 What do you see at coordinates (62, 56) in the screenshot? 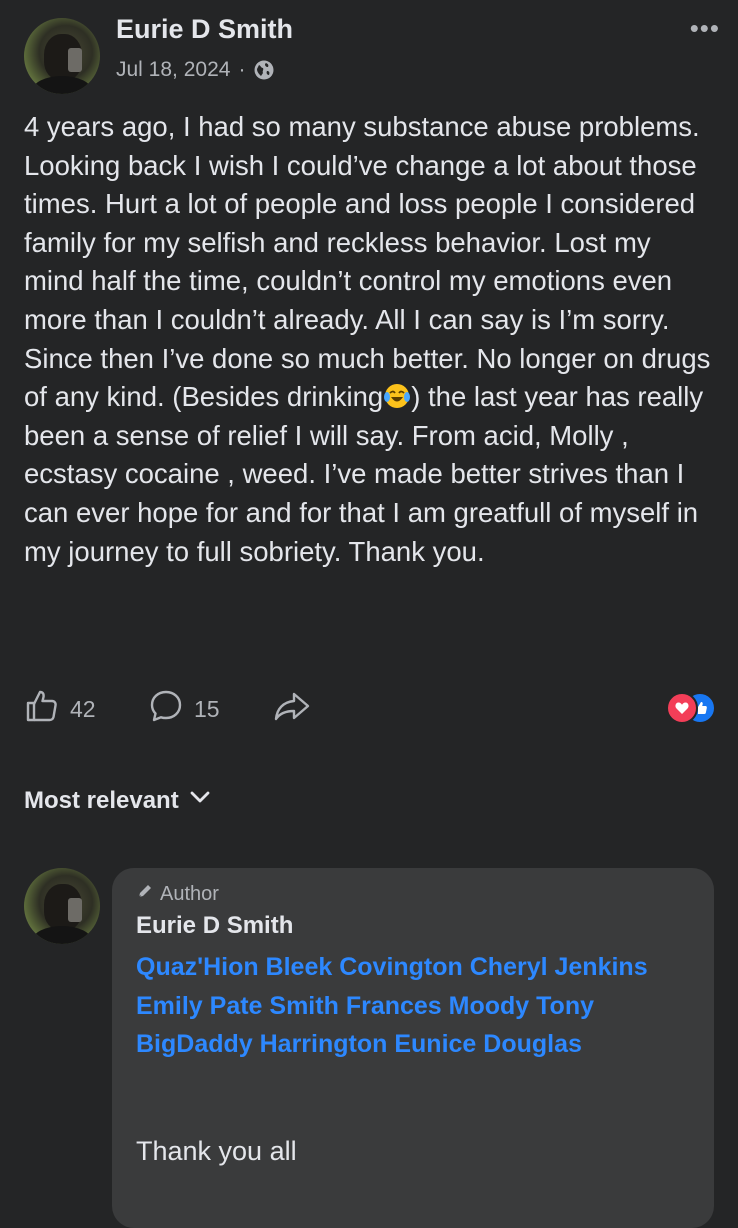
I see `author-avatar` at bounding box center [62, 56].